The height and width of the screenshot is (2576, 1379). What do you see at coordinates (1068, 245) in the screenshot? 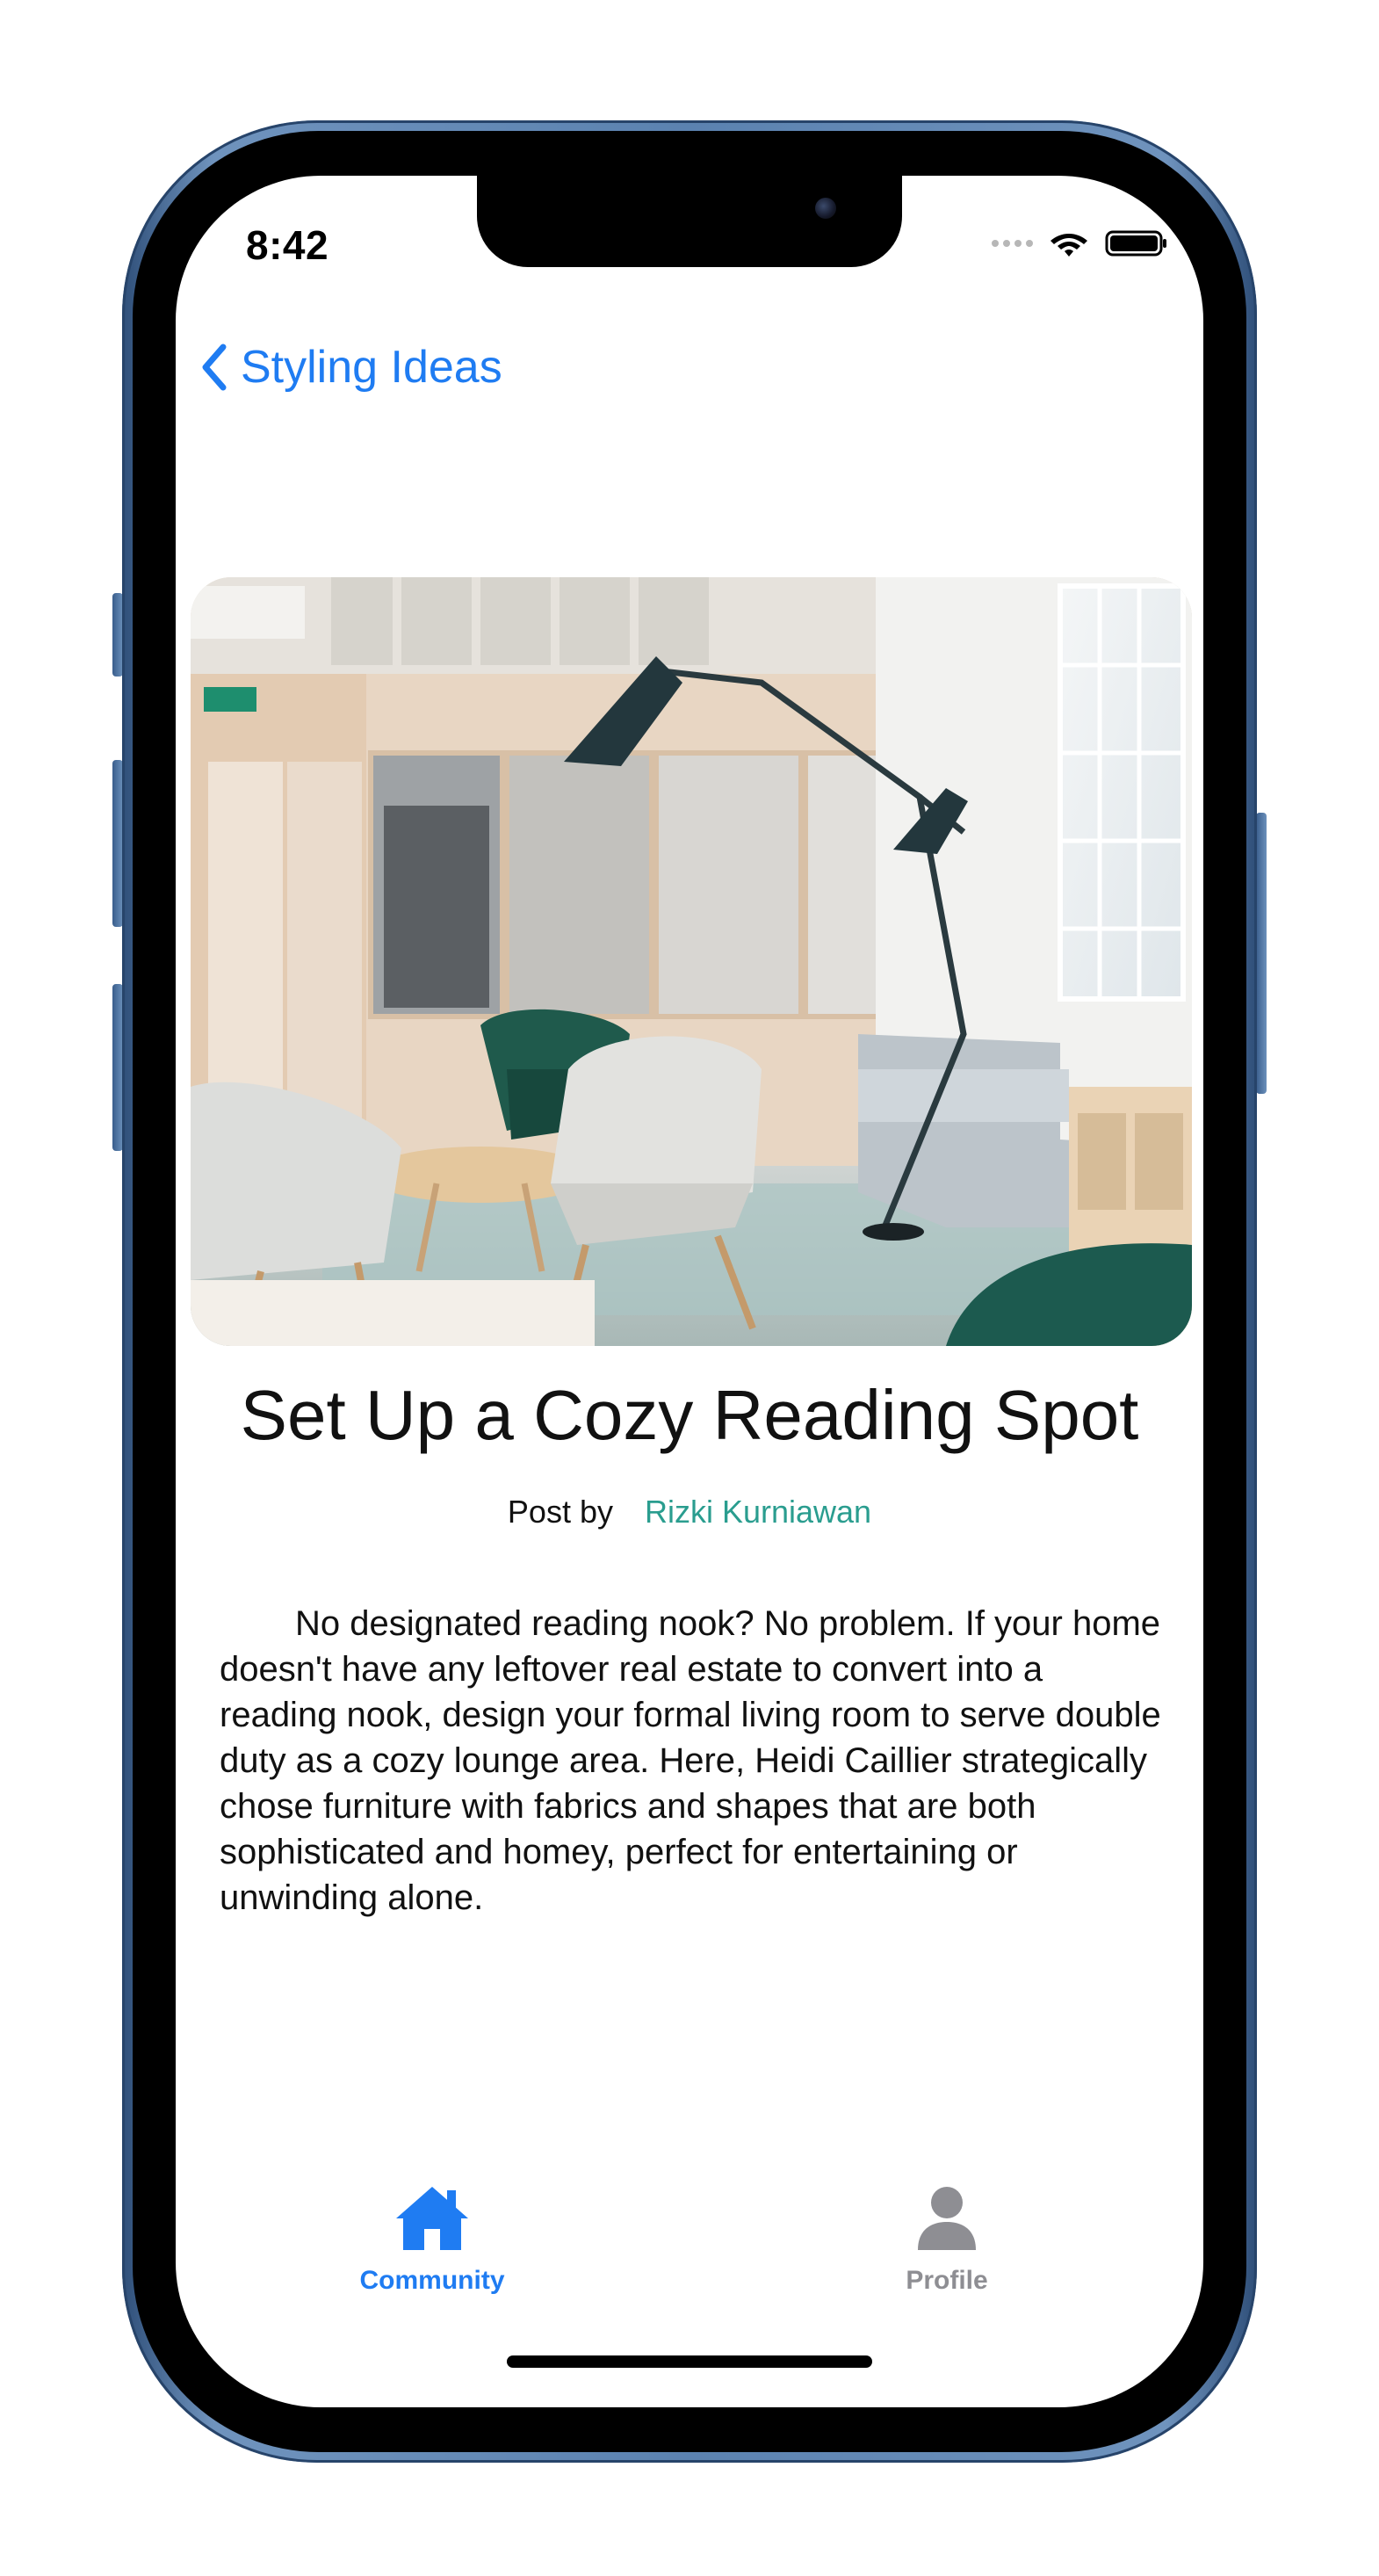
I see `wifi-icon` at bounding box center [1068, 245].